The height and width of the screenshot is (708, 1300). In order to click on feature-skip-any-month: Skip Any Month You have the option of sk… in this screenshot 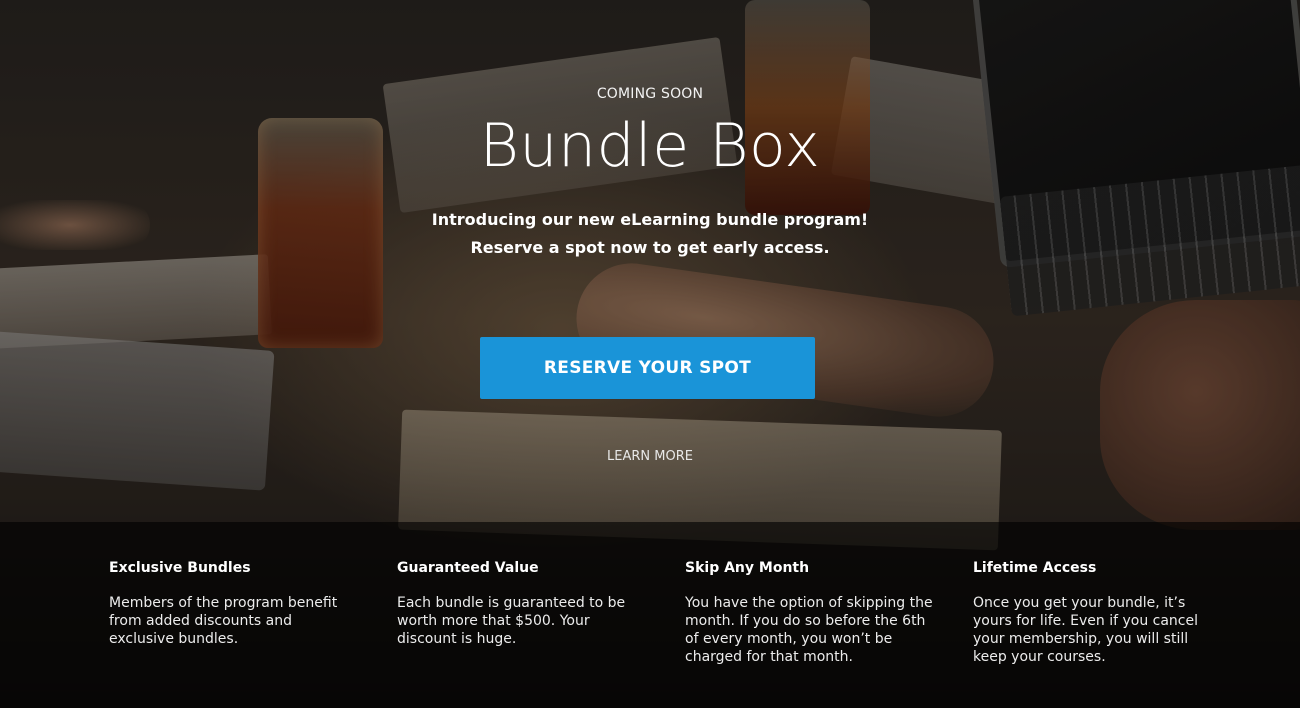, I will do `click(810, 612)`.